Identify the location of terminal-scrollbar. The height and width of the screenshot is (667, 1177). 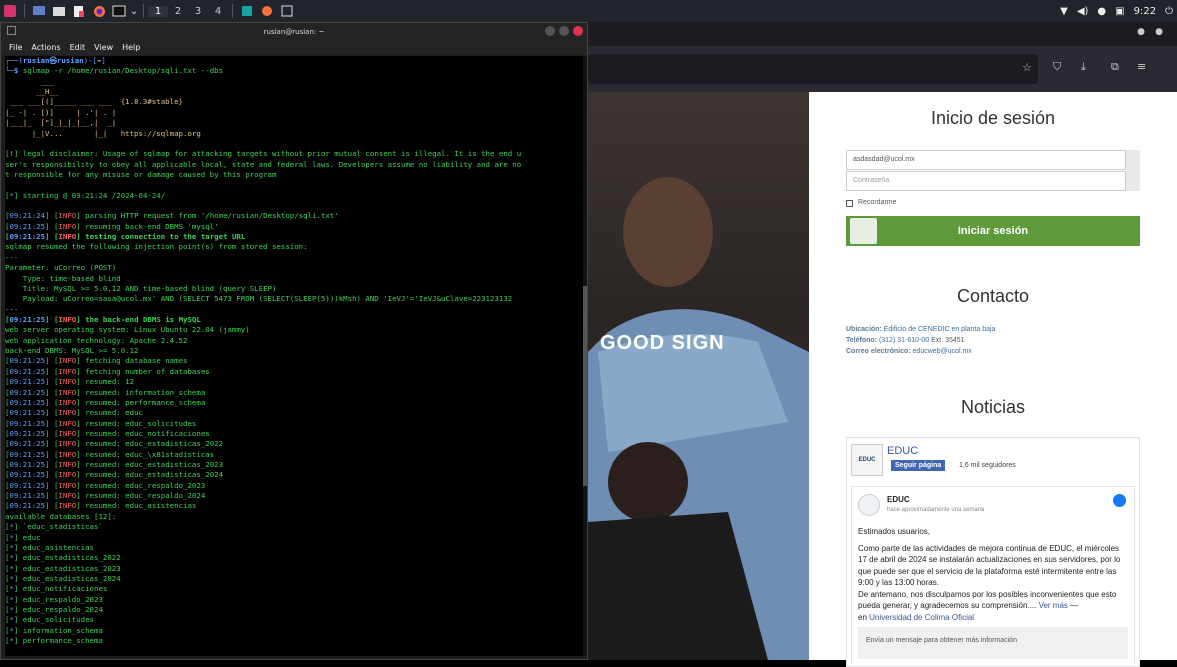
(585, 356).